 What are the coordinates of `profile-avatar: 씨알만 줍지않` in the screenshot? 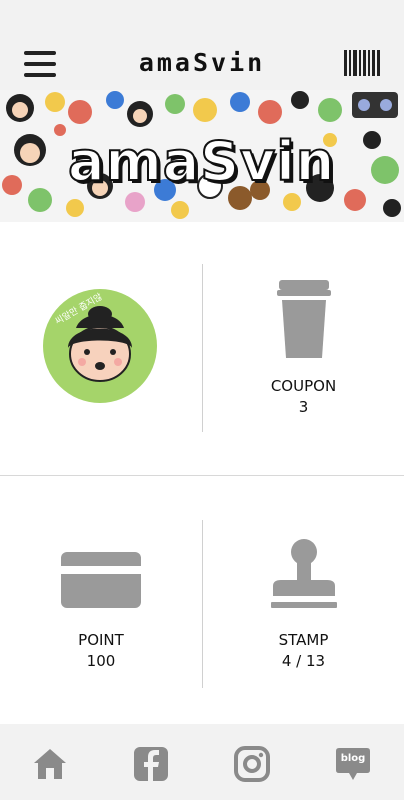 It's located at (100, 346).